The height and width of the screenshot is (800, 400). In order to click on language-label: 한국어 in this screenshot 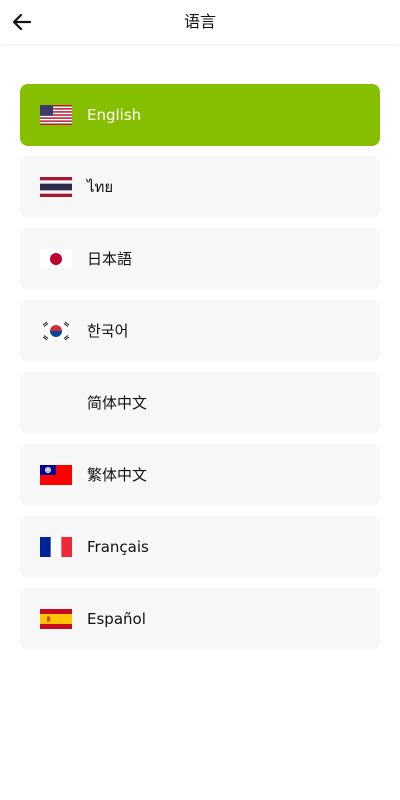, I will do `click(108, 331)`.